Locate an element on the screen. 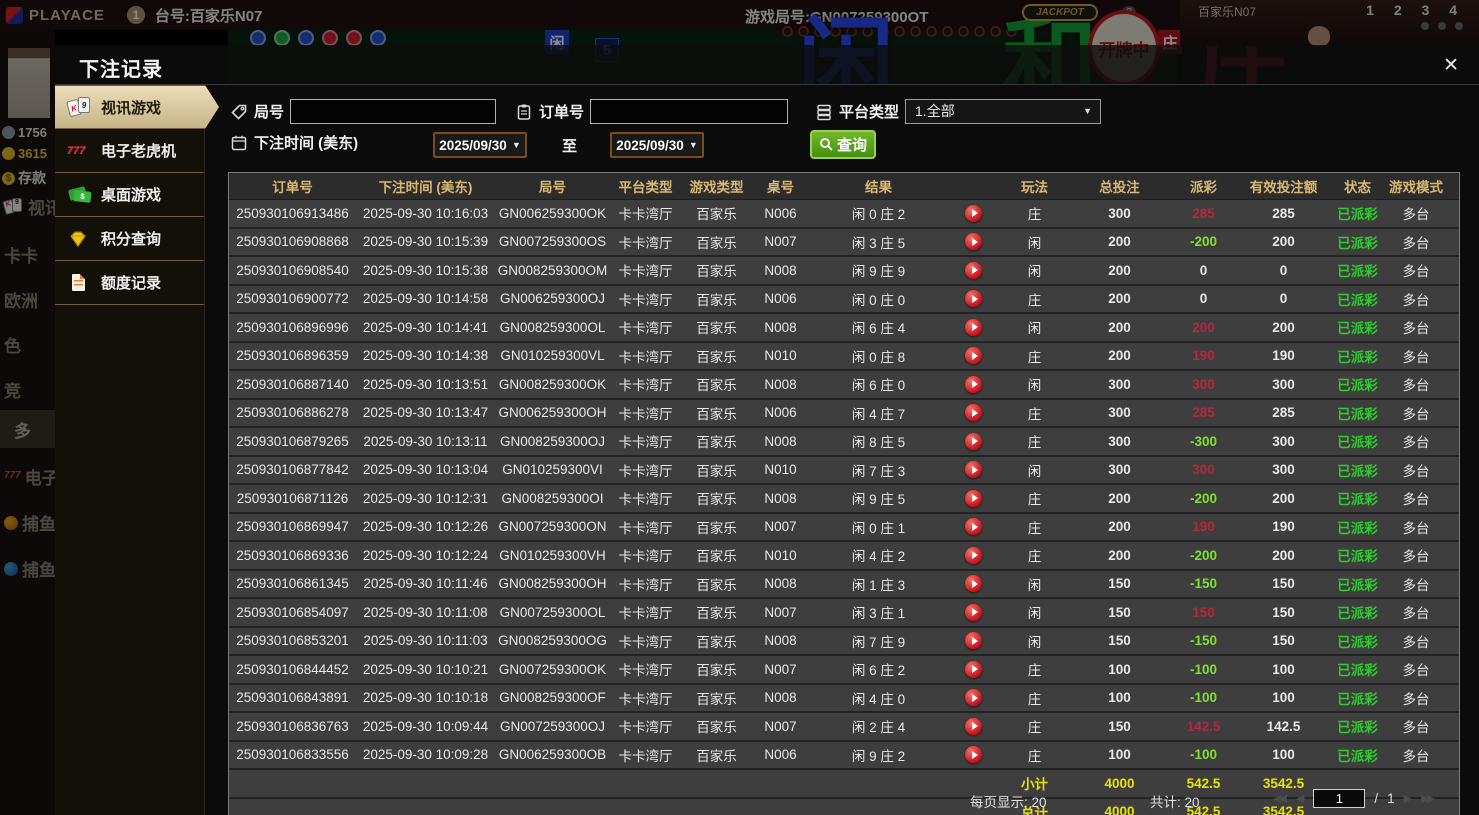 Image resolution: width=1479 pixels, height=815 pixels. menu-item-table-games: $ 桌面游戏 is located at coordinates (129, 195).